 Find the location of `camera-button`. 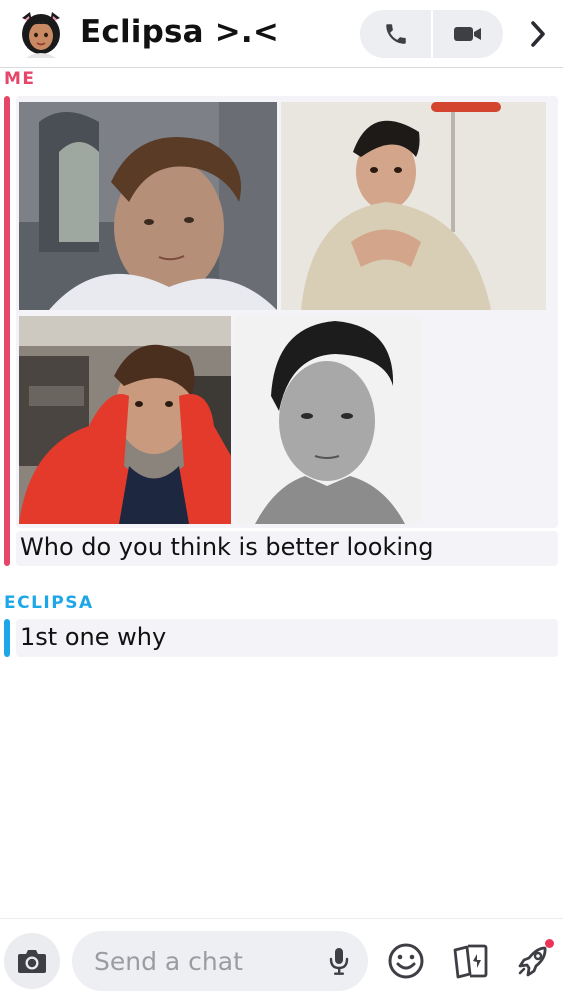

camera-button is located at coordinates (32, 961).